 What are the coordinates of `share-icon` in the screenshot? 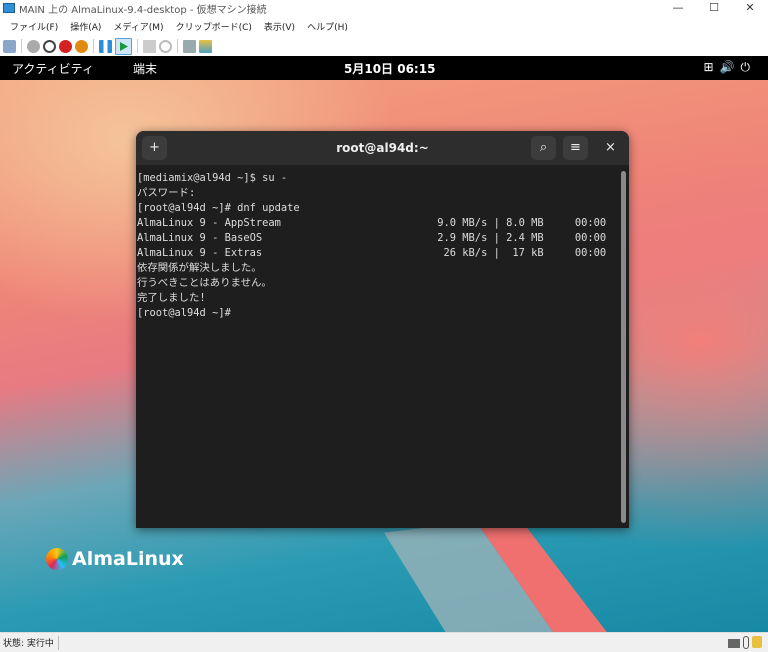 It's located at (205, 46).